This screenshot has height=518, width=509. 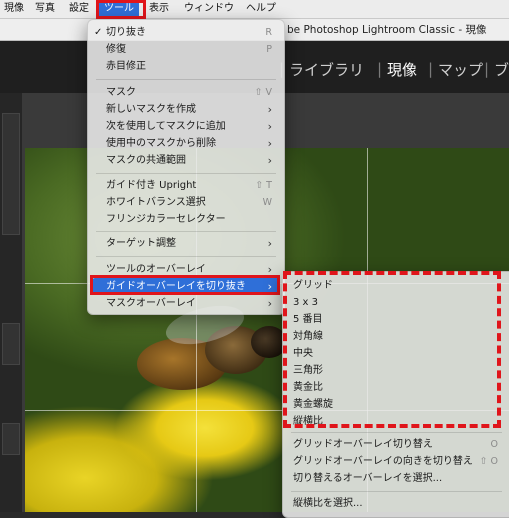 I want to click on menu-item-label: 修復, so click(x=116, y=49).